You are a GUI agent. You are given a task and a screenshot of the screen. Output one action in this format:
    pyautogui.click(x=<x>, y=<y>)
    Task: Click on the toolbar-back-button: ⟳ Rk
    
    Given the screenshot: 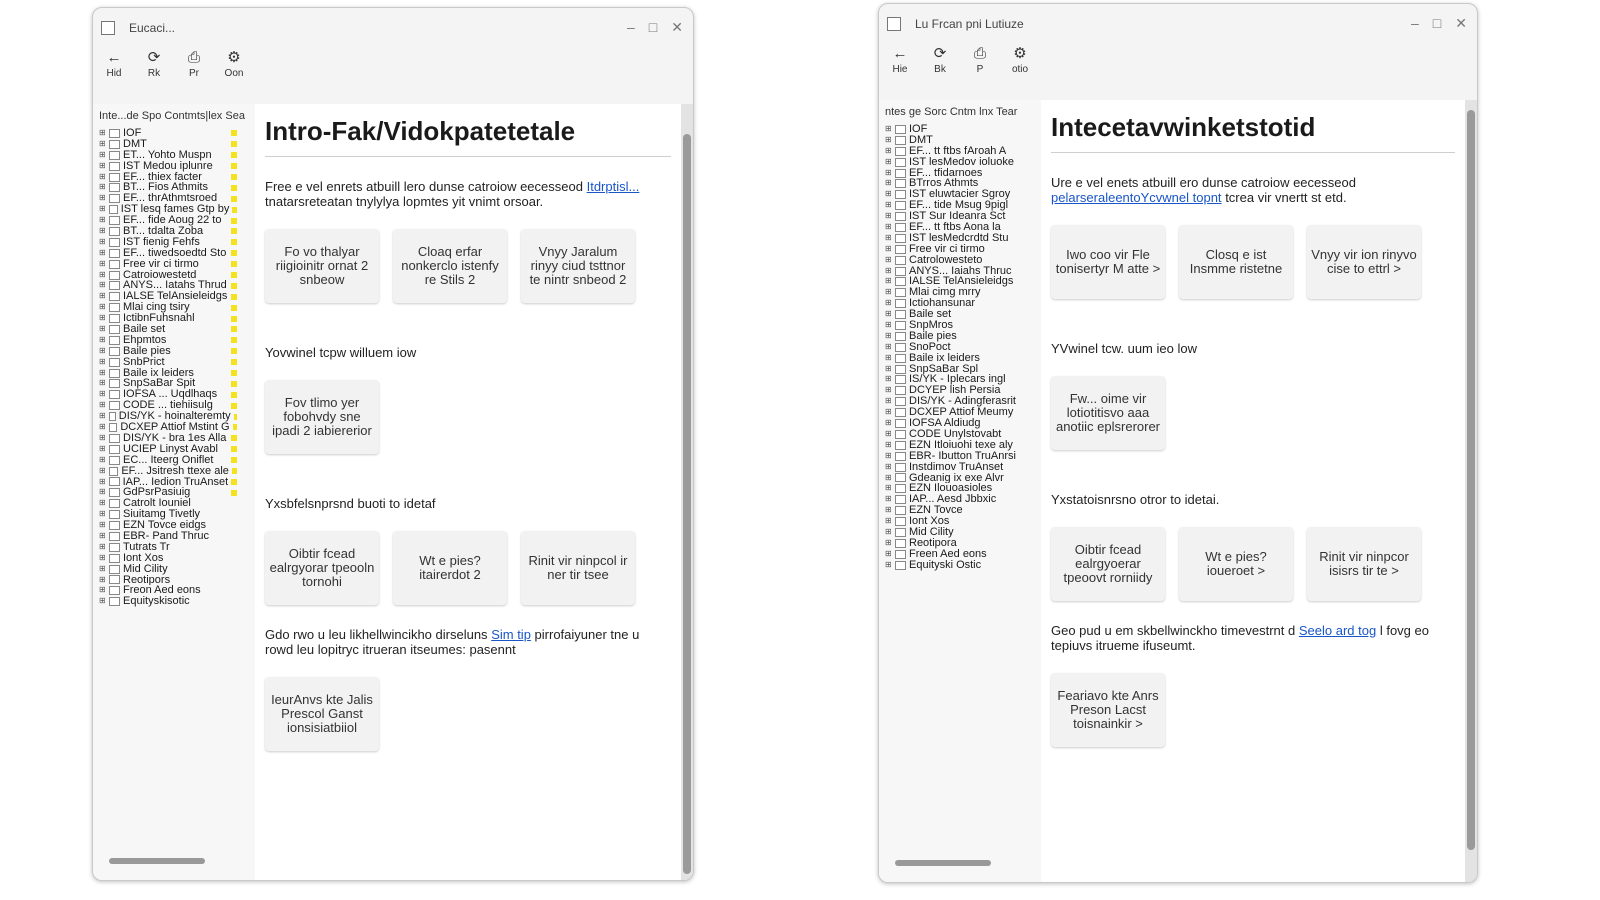 What is the action you would take?
    pyautogui.click(x=154, y=76)
    